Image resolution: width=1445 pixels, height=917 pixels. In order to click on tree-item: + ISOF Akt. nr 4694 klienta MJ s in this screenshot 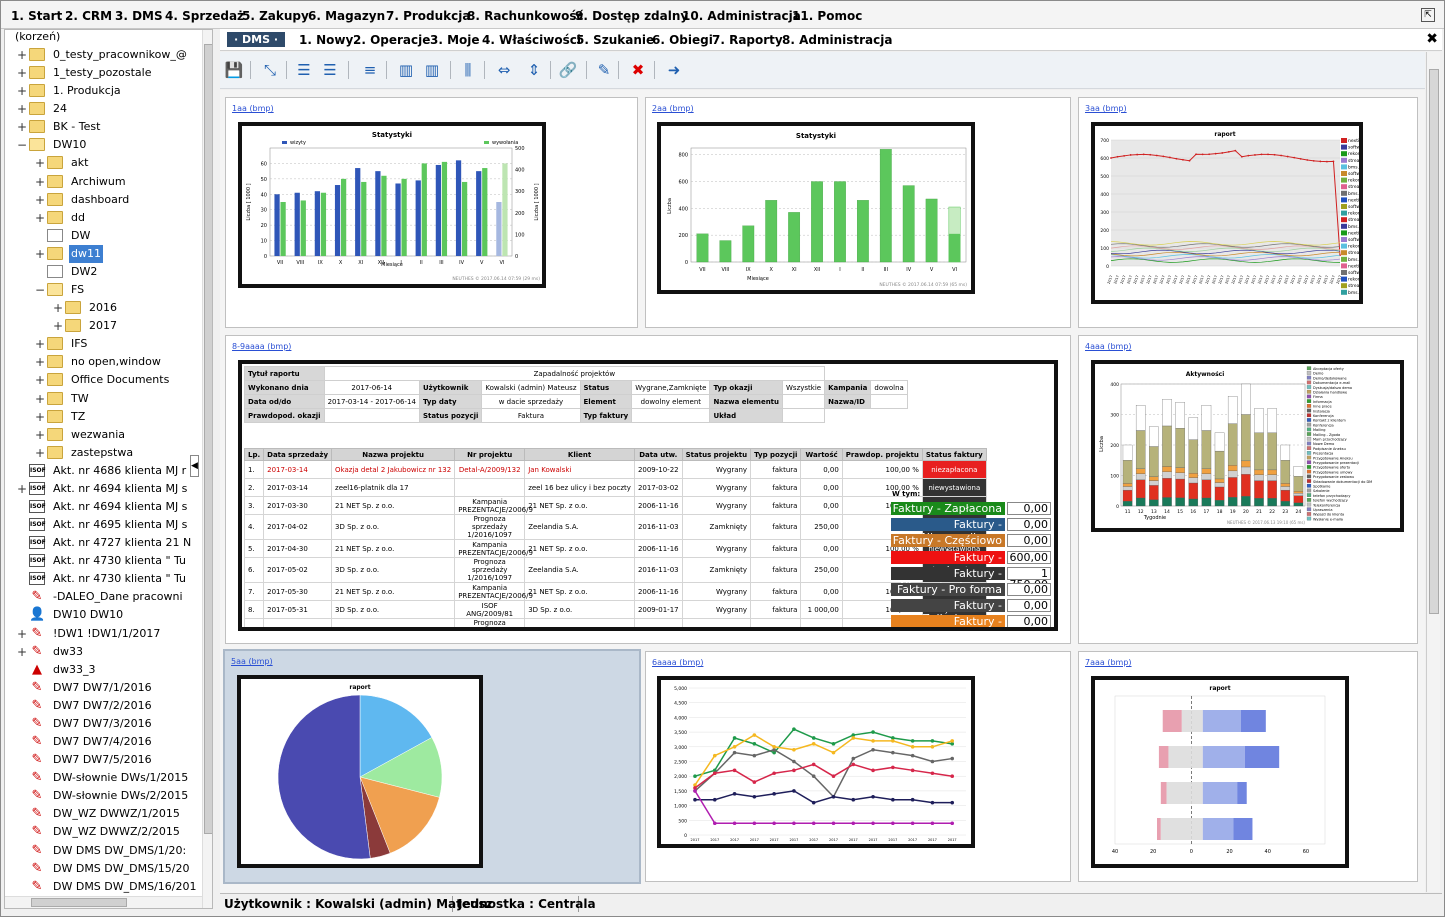, I will do `click(103, 489)`.